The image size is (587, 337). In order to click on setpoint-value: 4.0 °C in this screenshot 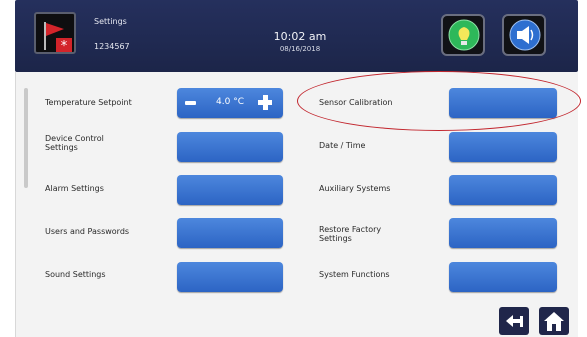, I will do `click(230, 102)`.